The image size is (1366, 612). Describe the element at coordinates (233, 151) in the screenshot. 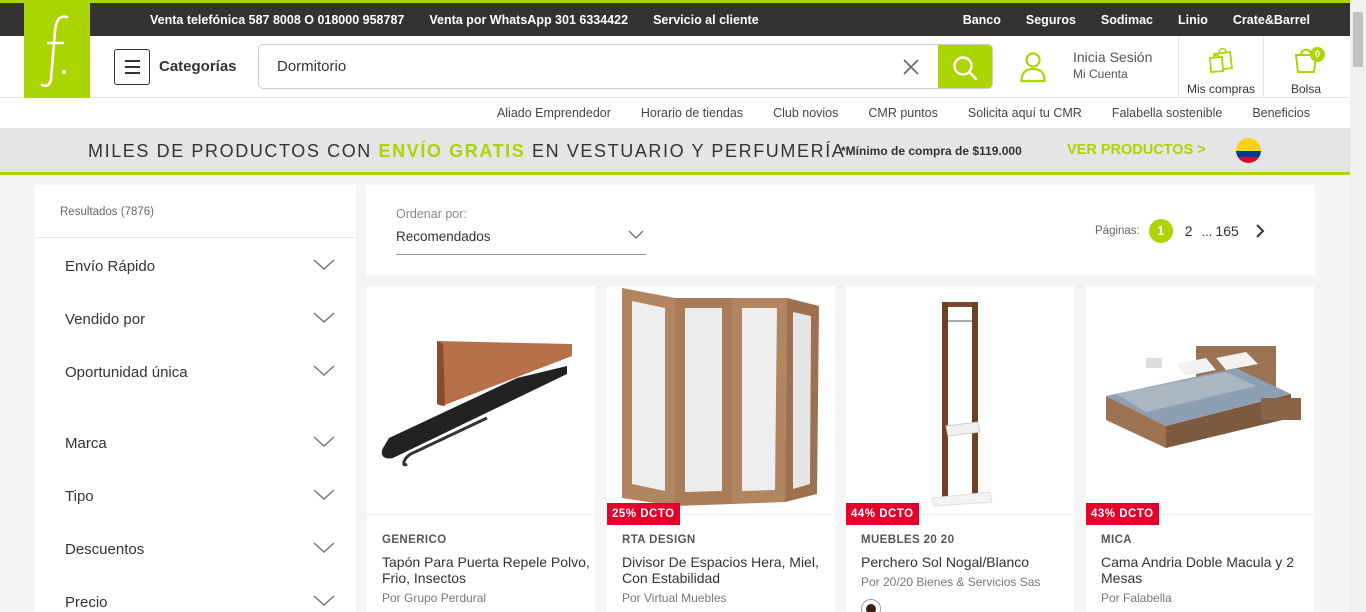

I see `promo-text-before: MILES DE PRODUCTOS CON` at that location.